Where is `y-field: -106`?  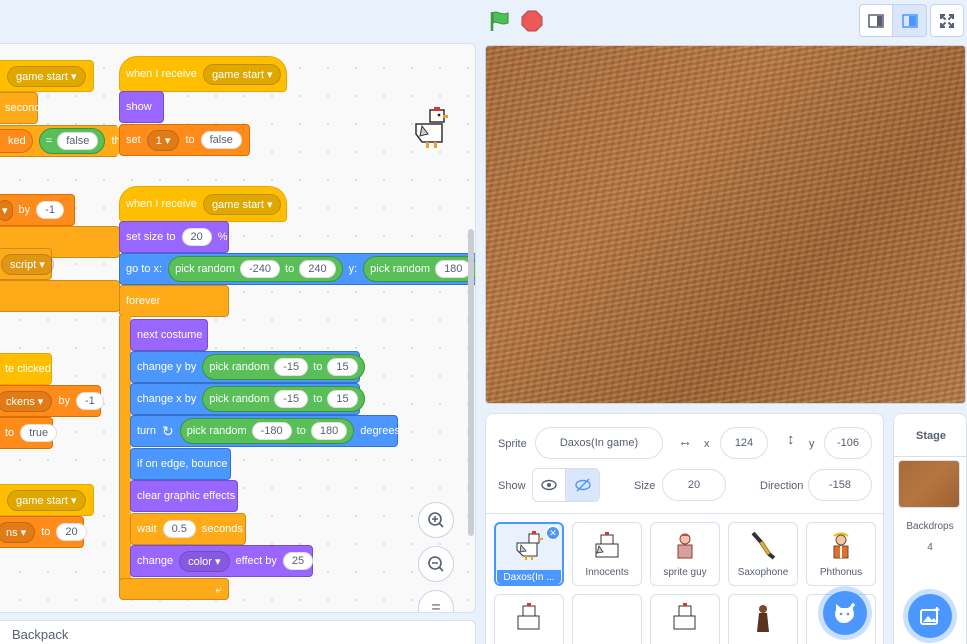 y-field: -106 is located at coordinates (848, 443).